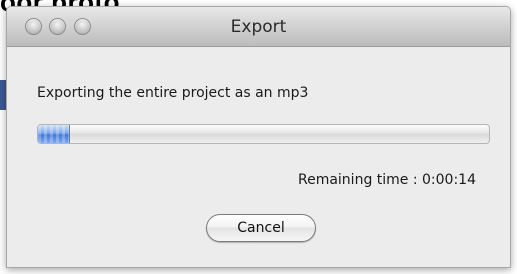 This screenshot has height=274, width=517. I want to click on window-title: Export, so click(258, 27).